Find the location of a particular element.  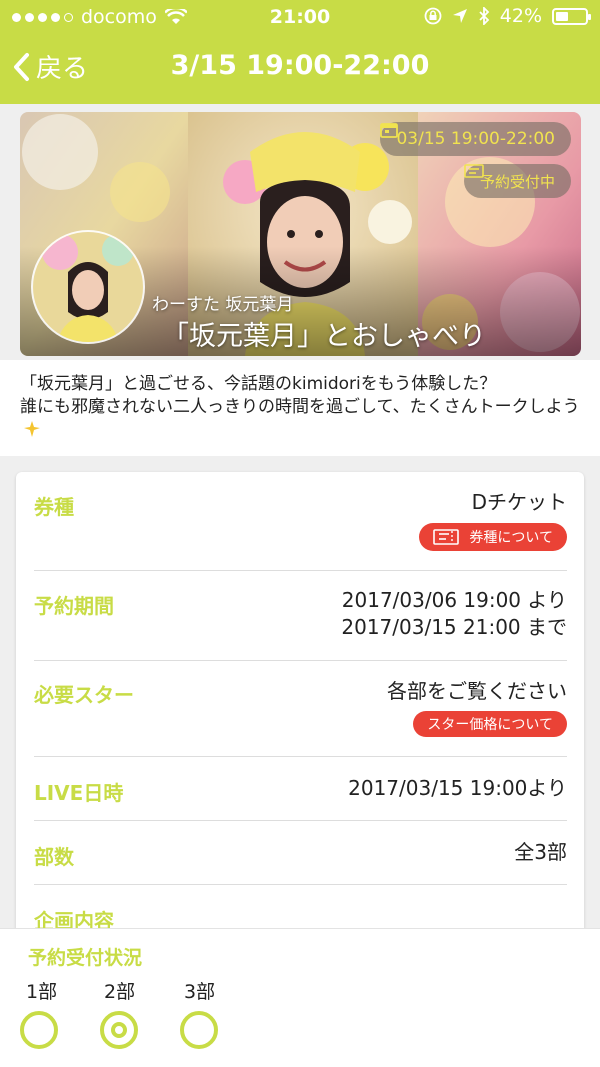

required-stars-value: 各部をご覧ください is located at coordinates (477, 691).